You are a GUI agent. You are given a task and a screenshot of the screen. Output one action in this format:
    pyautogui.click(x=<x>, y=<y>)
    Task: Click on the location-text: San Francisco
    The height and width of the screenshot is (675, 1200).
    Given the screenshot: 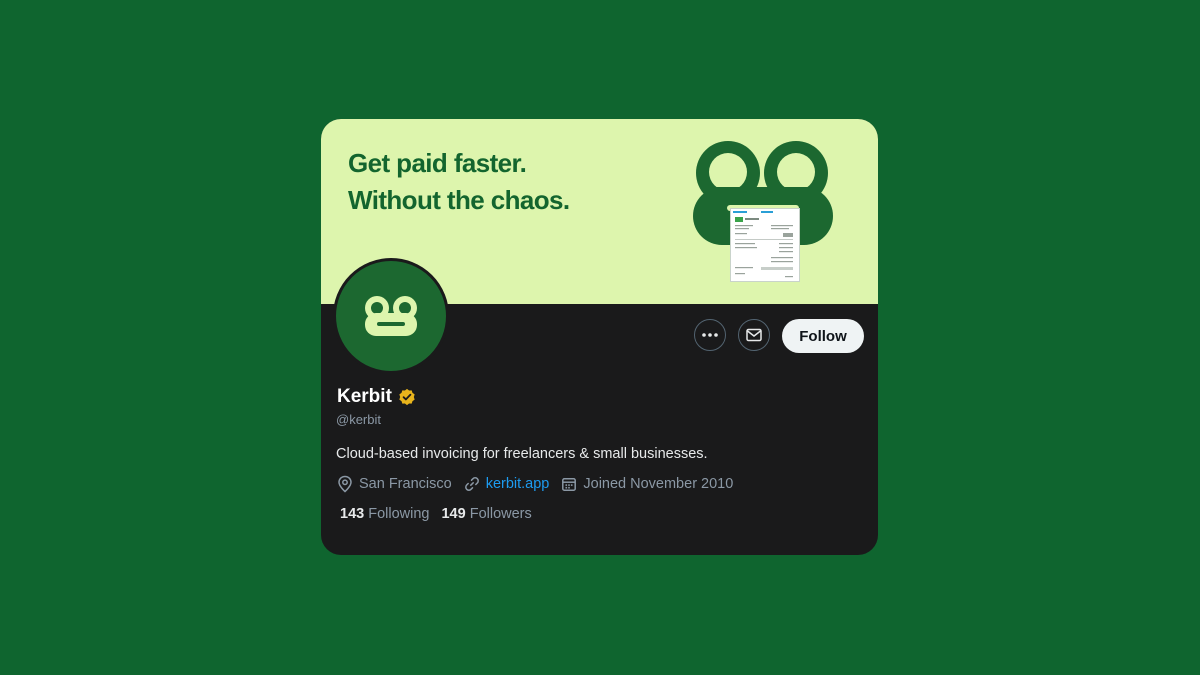 What is the action you would take?
    pyautogui.click(x=405, y=484)
    